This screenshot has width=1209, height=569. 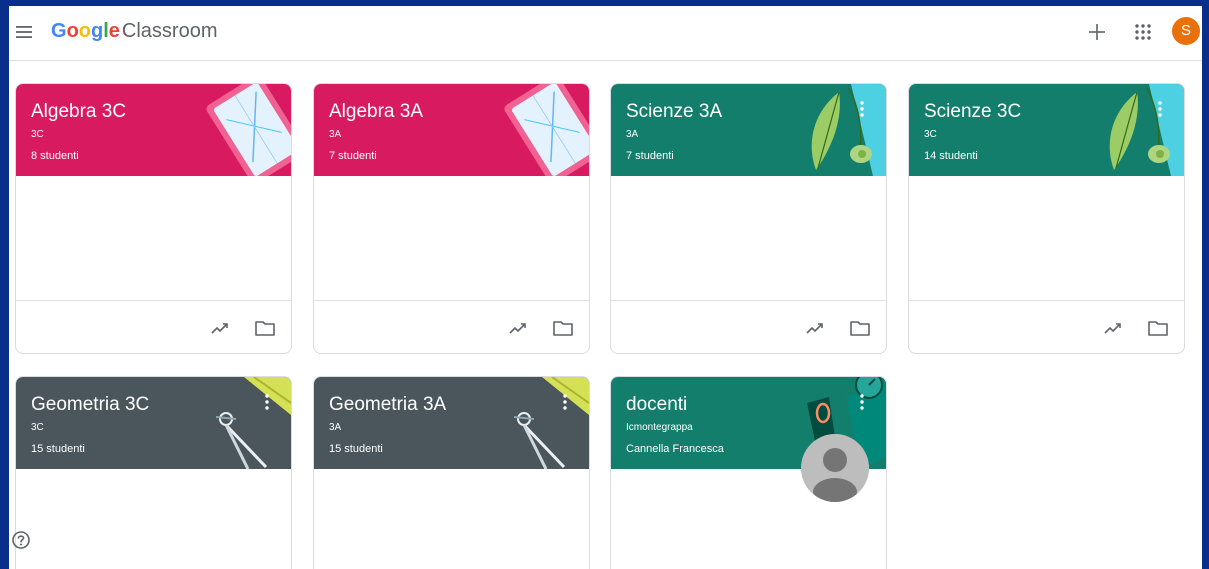 What do you see at coordinates (451, 130) in the screenshot?
I see `class-card-banner: Algebra 3A 3A 7 studenti` at bounding box center [451, 130].